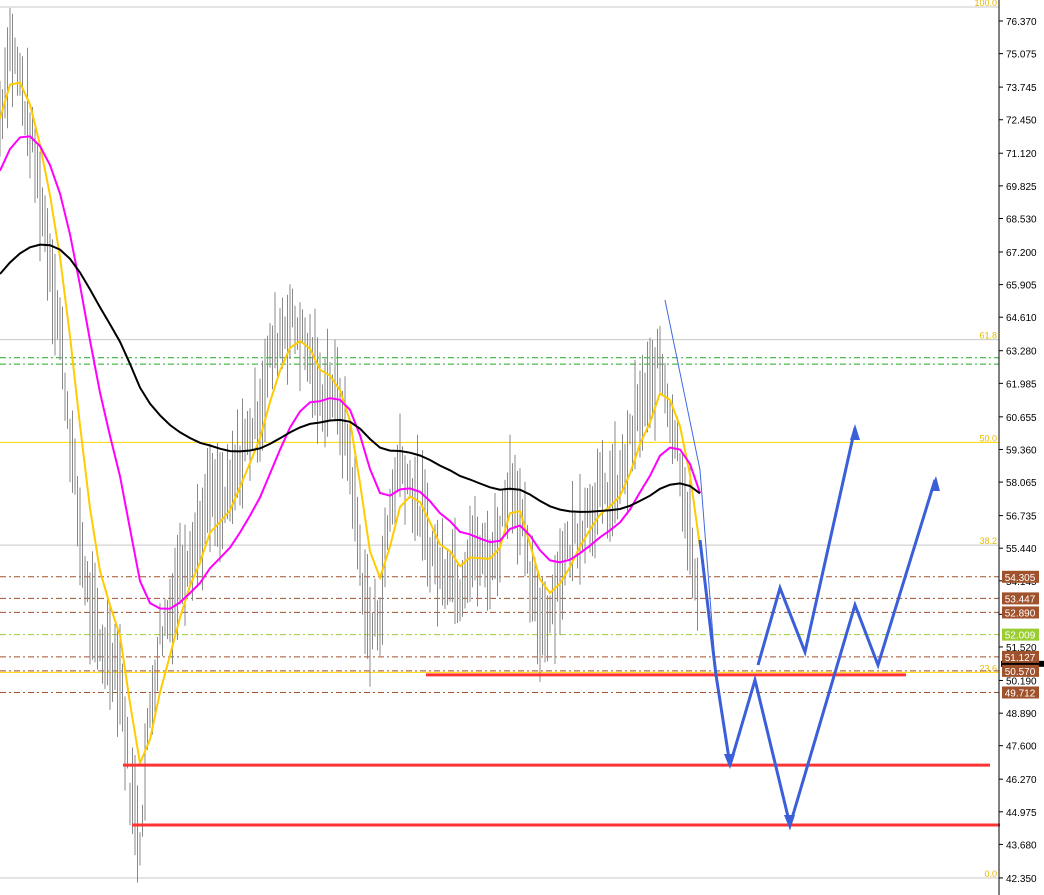 This screenshot has width=1044, height=895. What do you see at coordinates (1020, 636) in the screenshot?
I see `price-tag-label: 52.009` at bounding box center [1020, 636].